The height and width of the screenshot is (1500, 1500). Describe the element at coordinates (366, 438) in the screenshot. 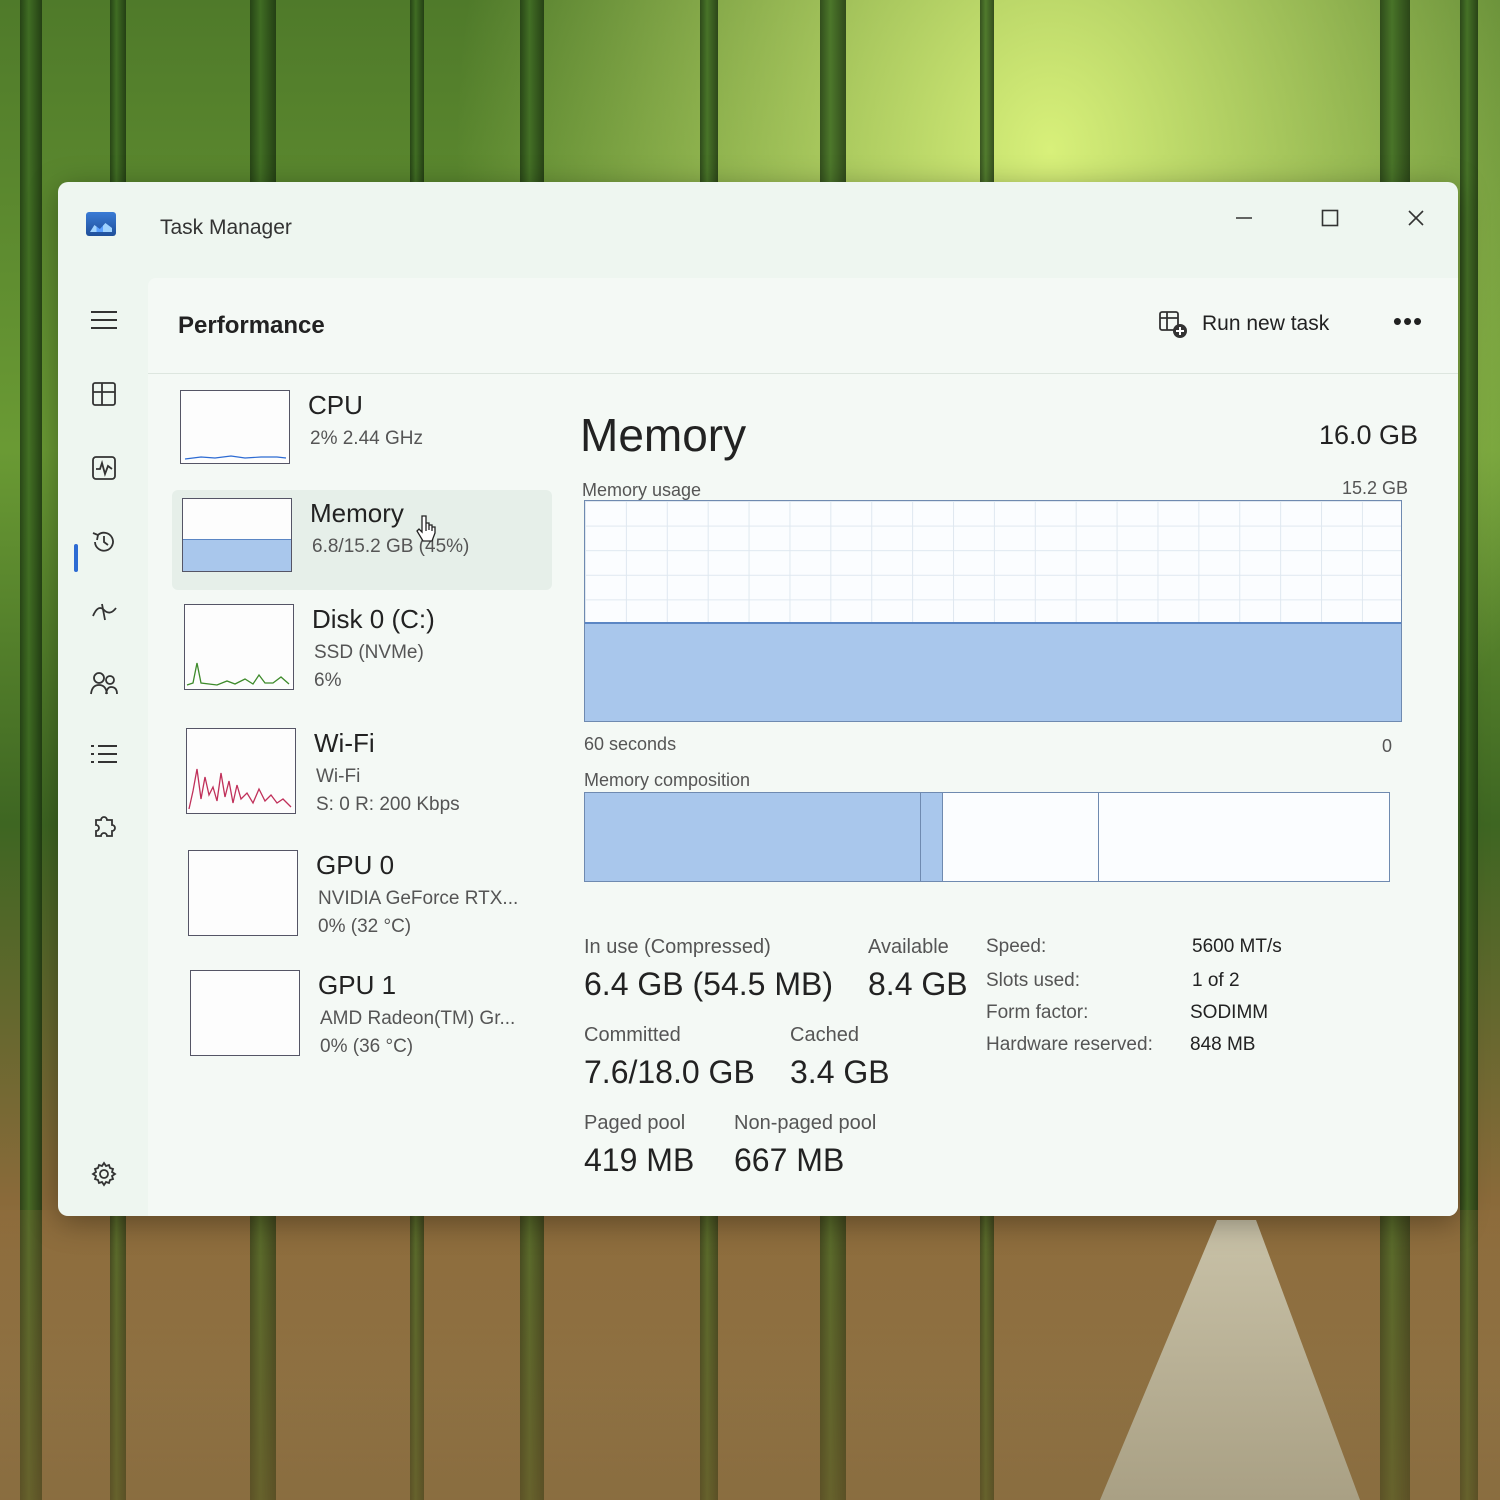

I see `resource-subtitle: 2% 2.44 GHz` at that location.